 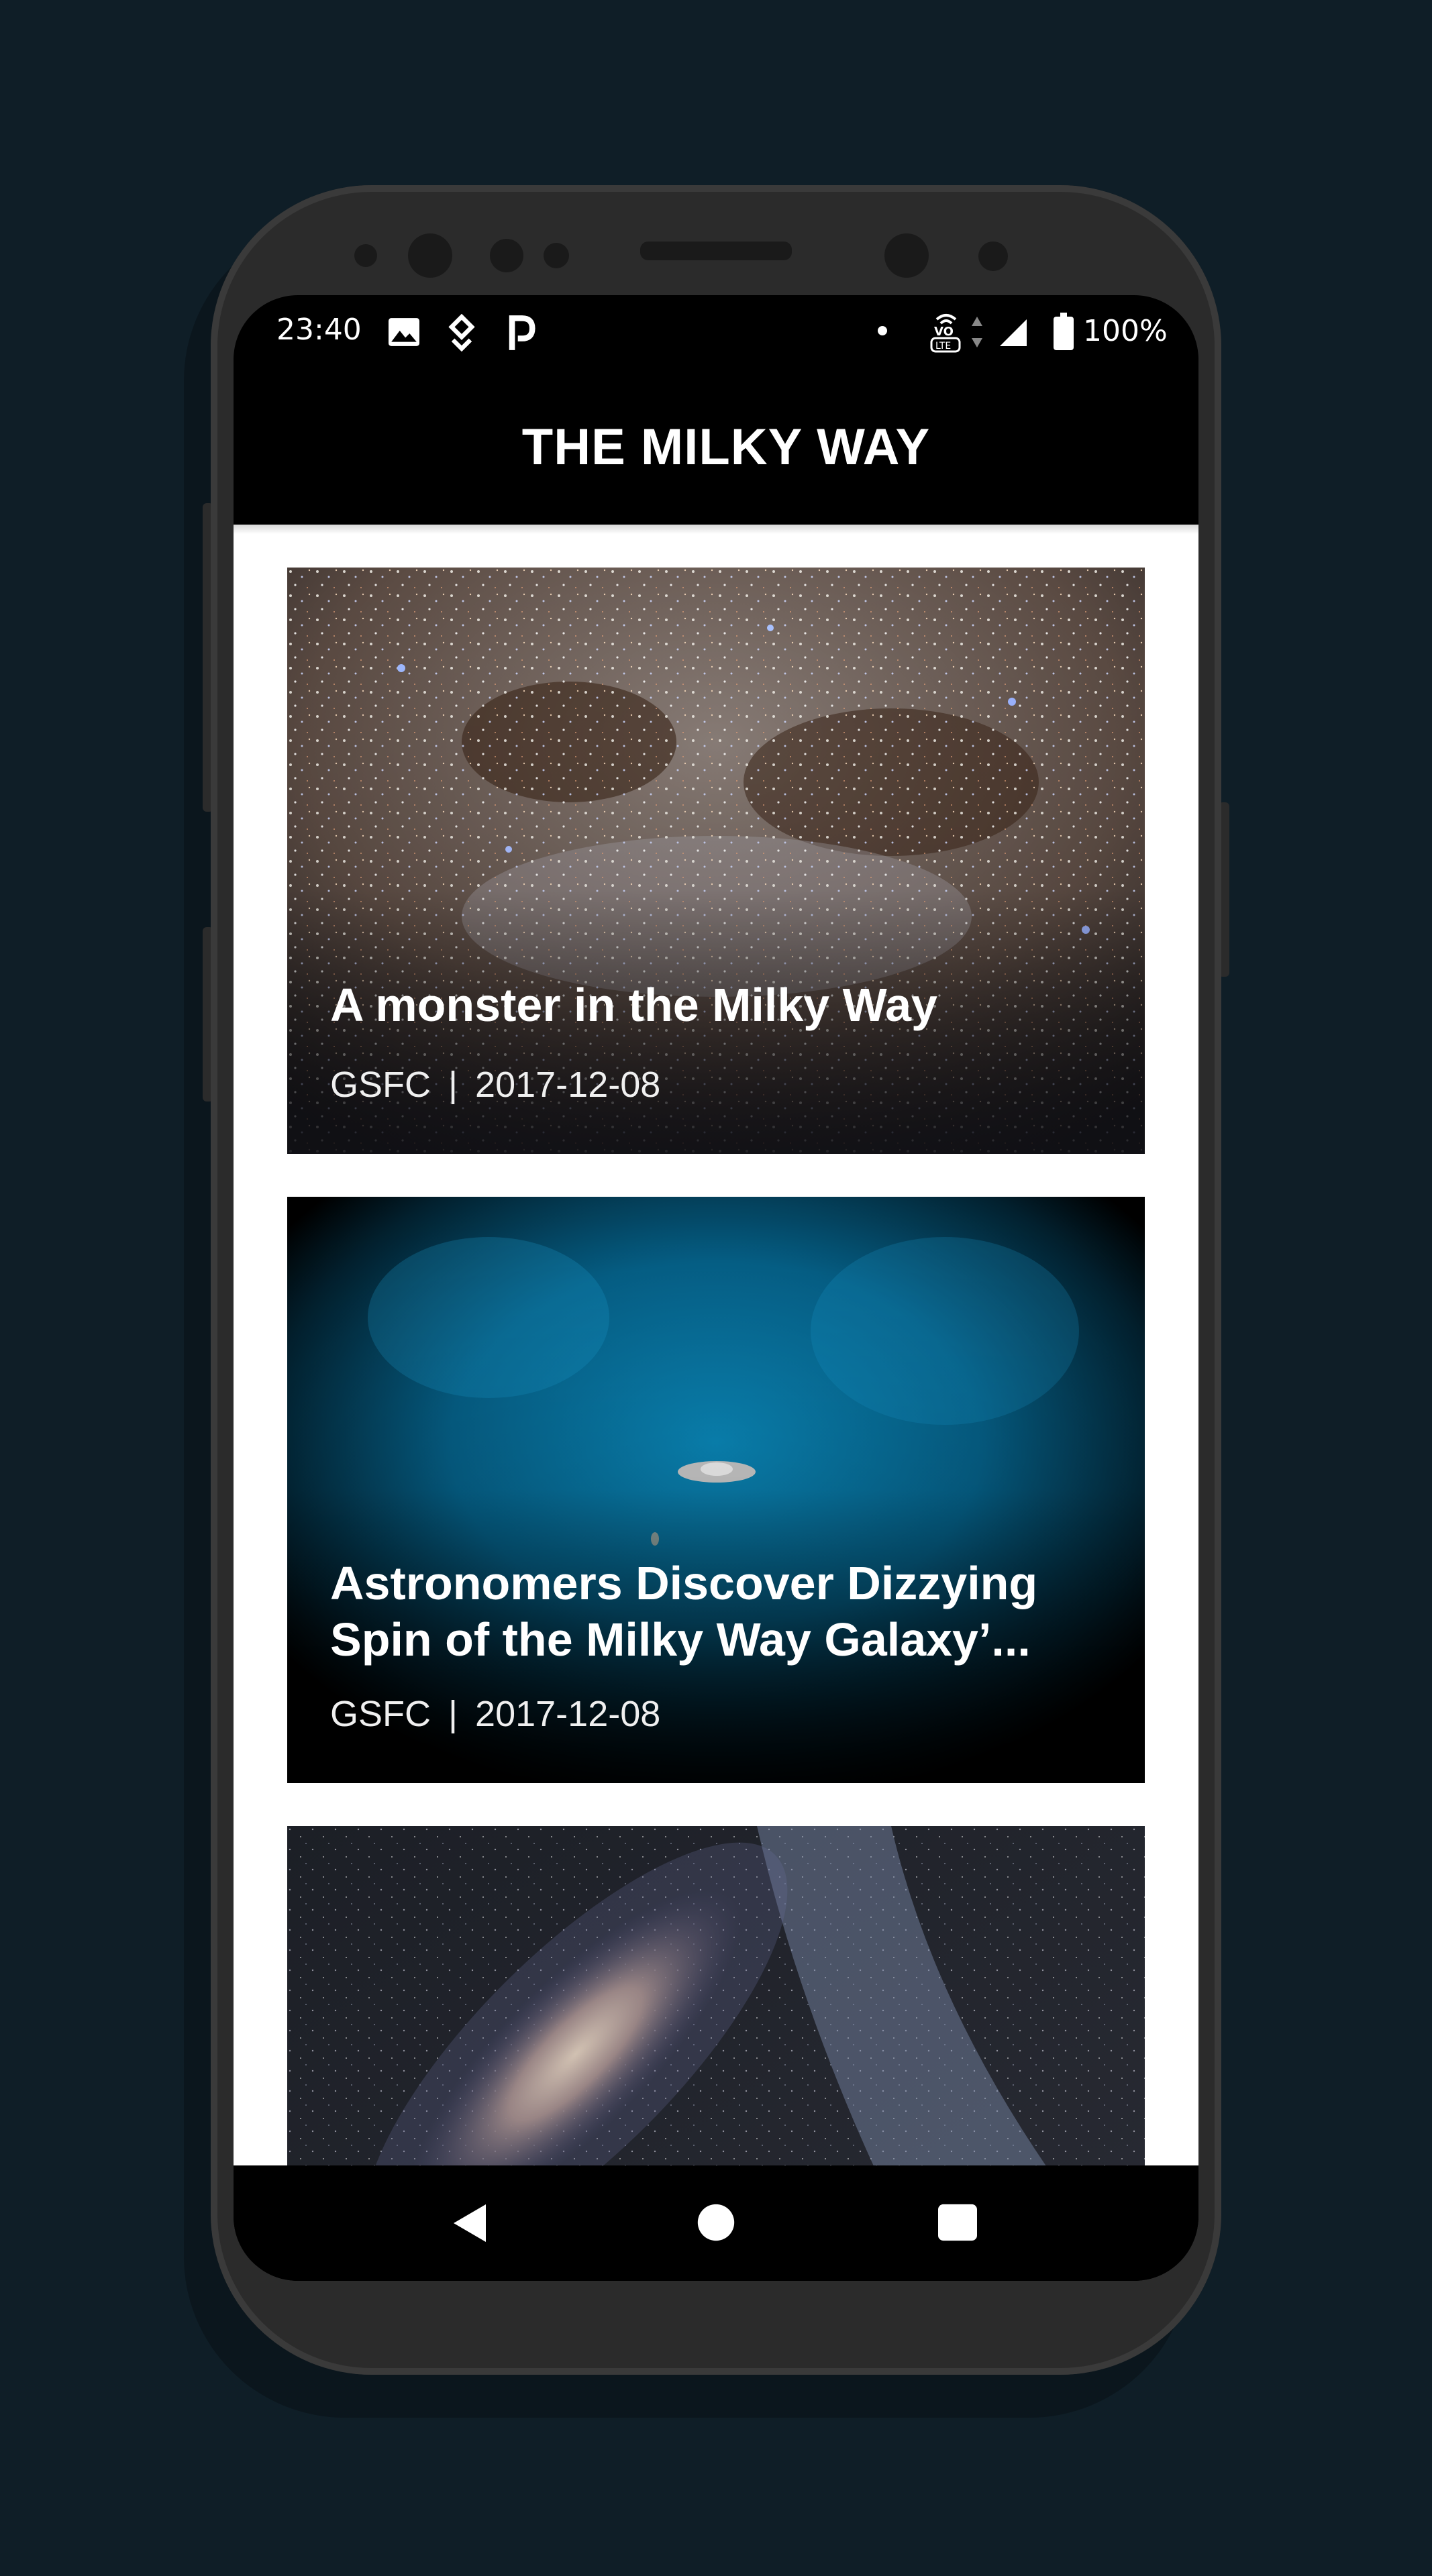 What do you see at coordinates (906, 255) in the screenshot?
I see `proximity-sensor` at bounding box center [906, 255].